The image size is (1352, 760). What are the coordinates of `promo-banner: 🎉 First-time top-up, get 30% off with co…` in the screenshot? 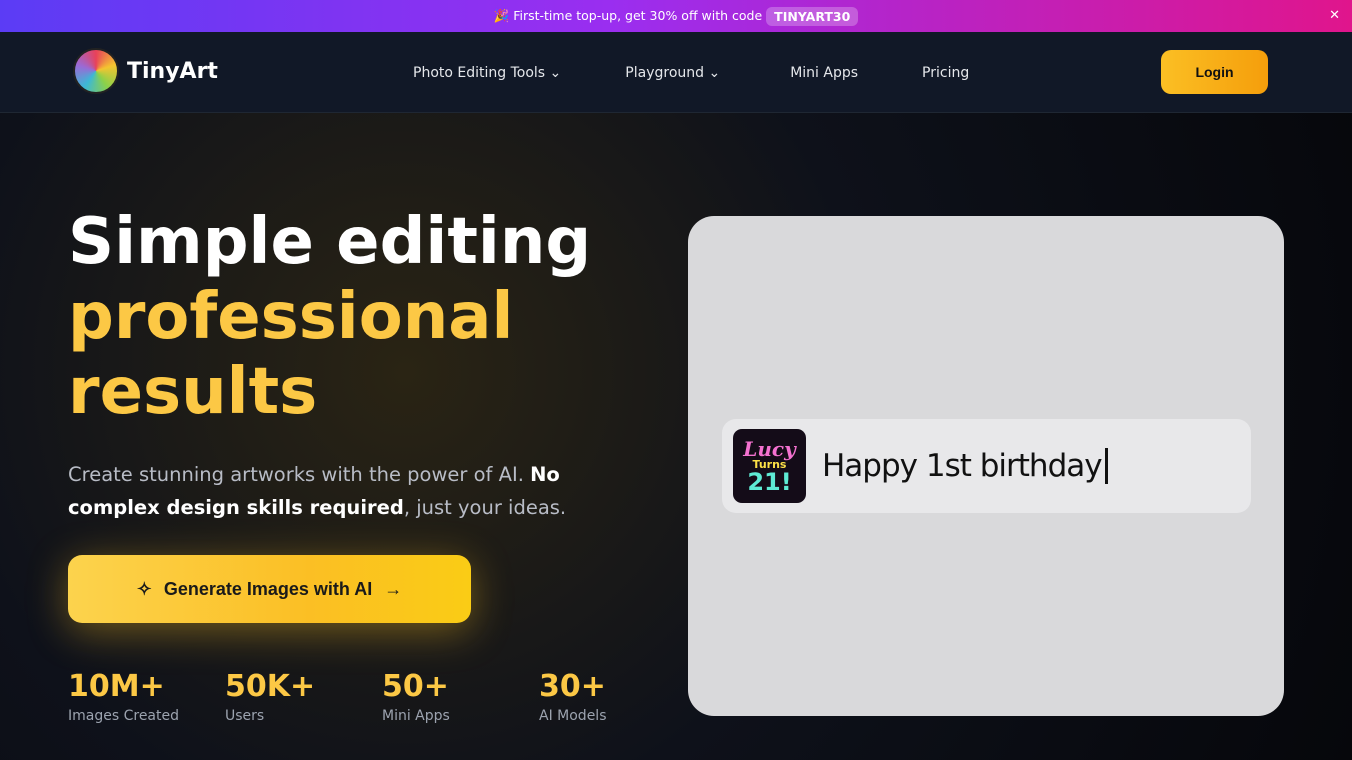 It's located at (676, 16).